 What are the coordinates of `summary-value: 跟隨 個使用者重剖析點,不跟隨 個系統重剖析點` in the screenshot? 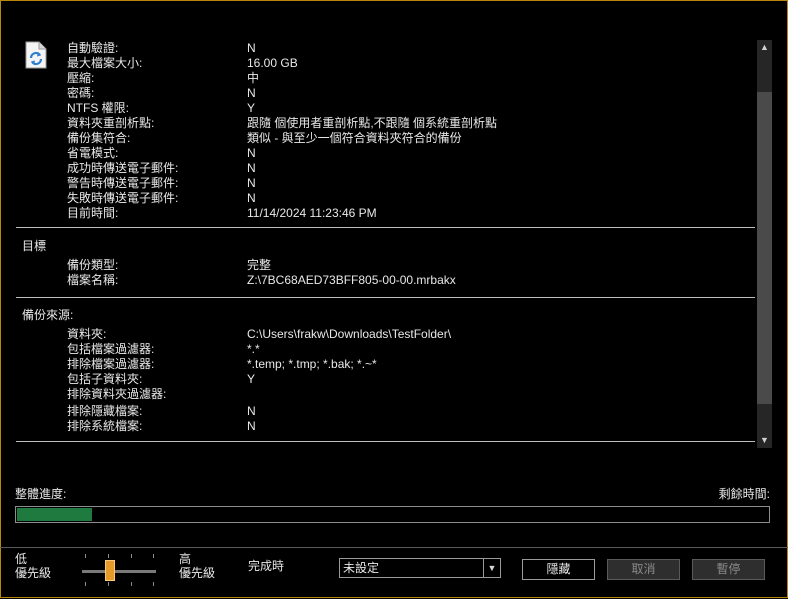 It's located at (372, 123).